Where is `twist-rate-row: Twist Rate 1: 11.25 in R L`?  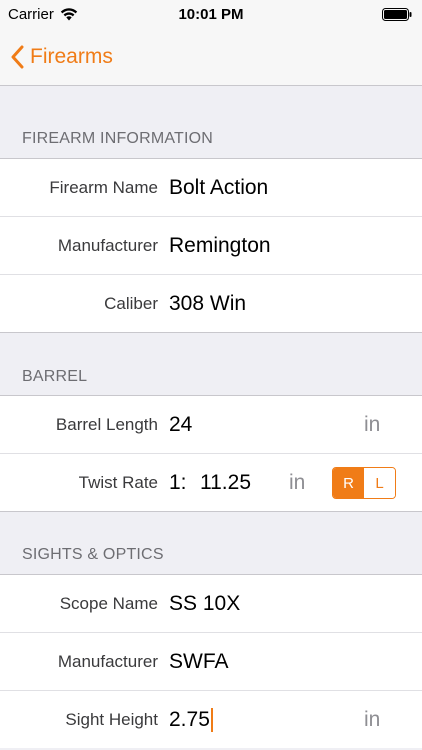 twist-rate-row: Twist Rate 1: 11.25 in R L is located at coordinates (211, 482).